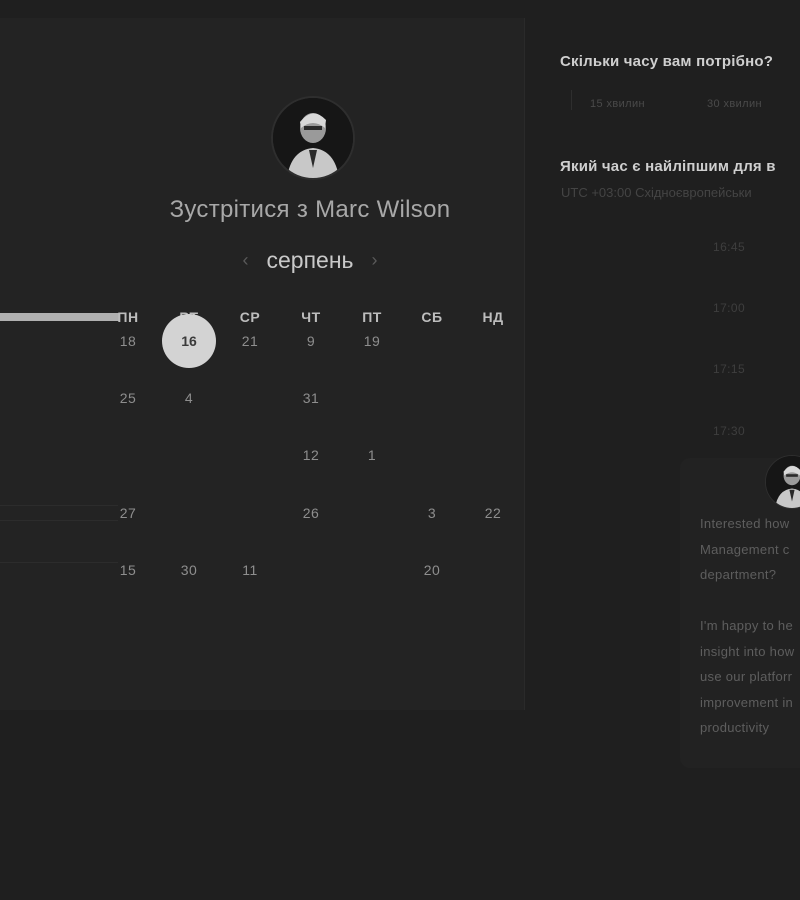 This screenshot has height=900, width=800. I want to click on calendar-day: 18, so click(128, 341).